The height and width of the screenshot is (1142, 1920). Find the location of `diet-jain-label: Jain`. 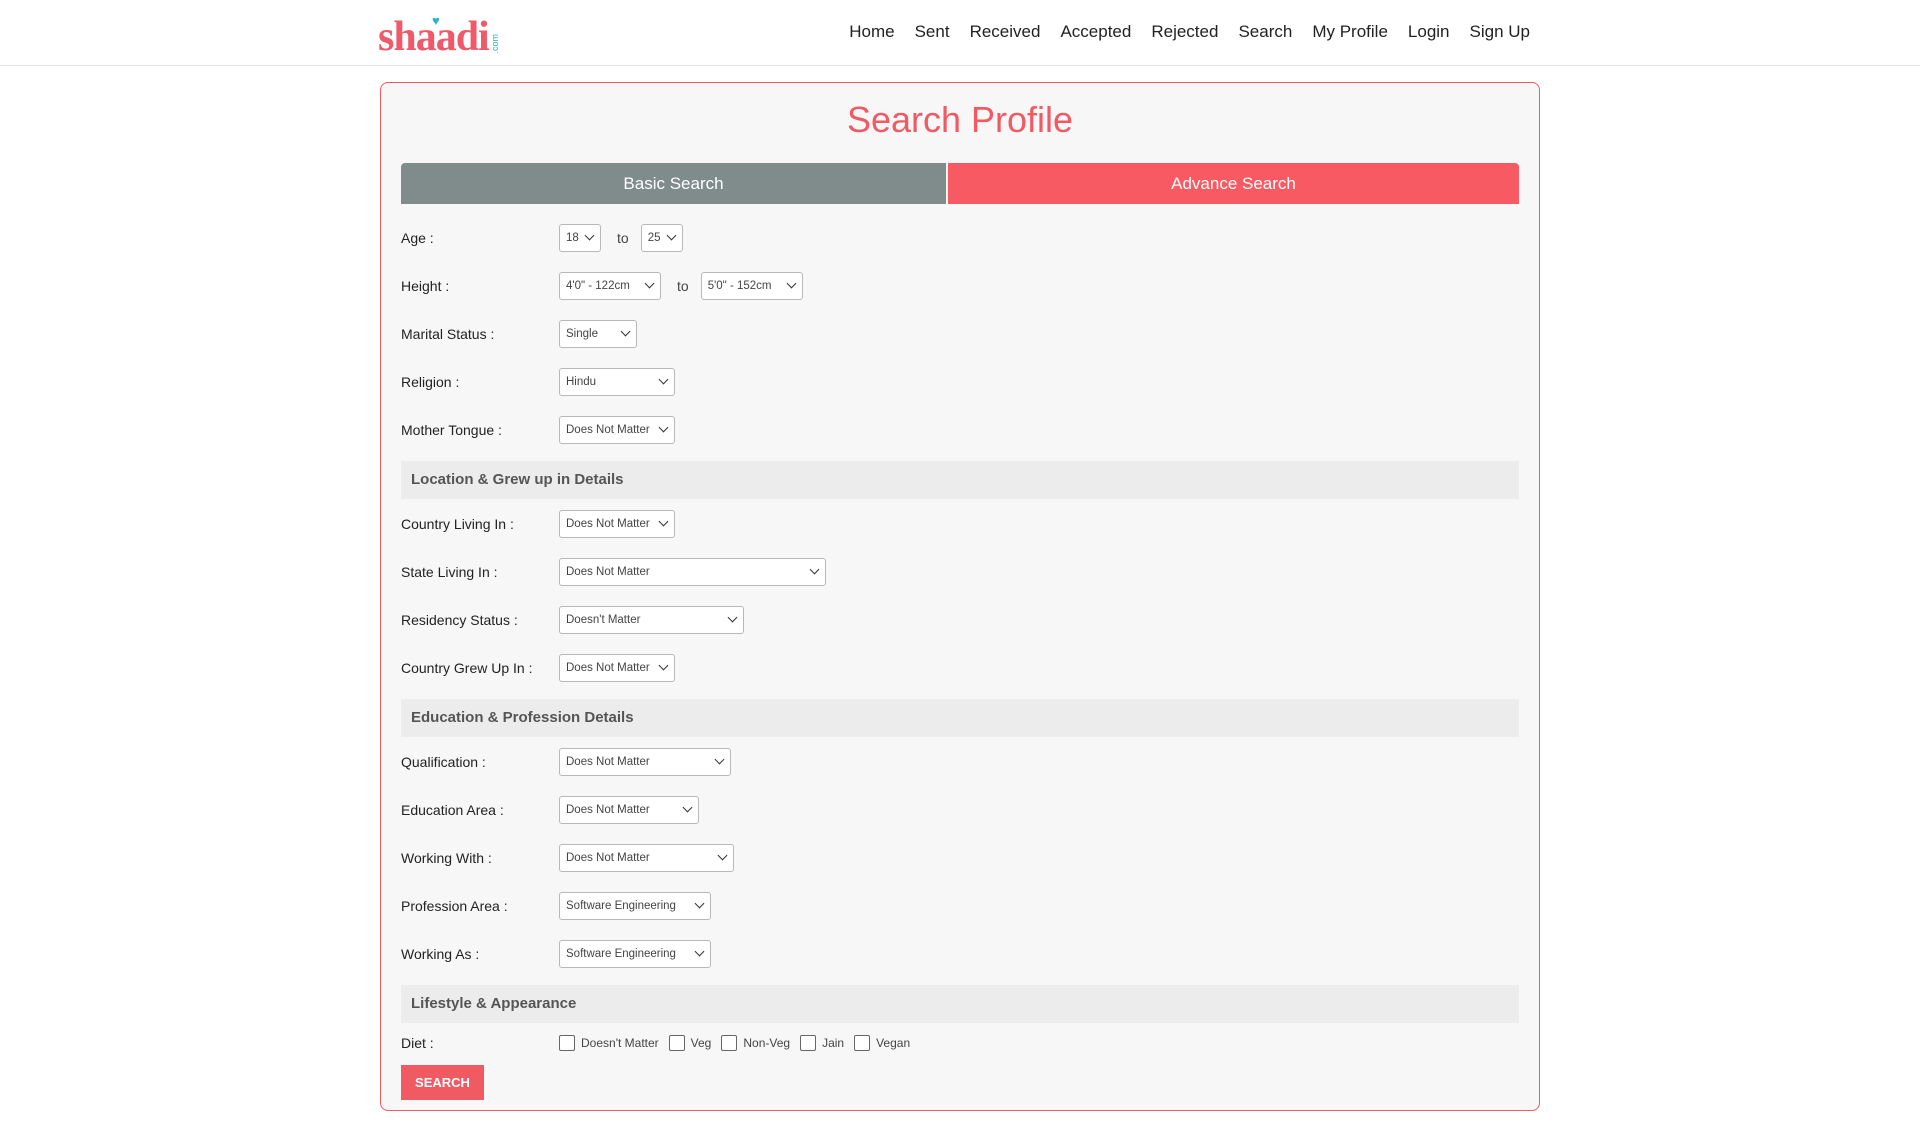

diet-jain-label: Jain is located at coordinates (833, 1043).